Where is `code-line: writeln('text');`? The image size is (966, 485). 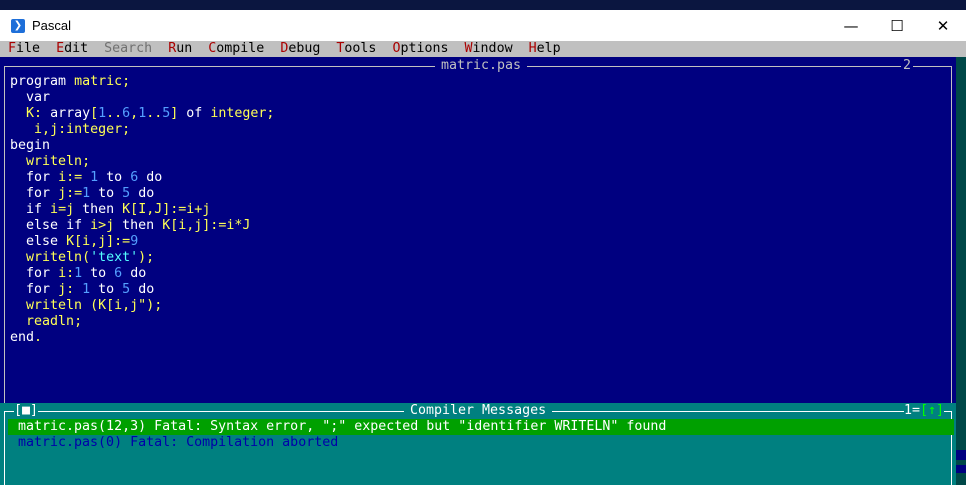
code-line: writeln('text'); is located at coordinates (142, 258).